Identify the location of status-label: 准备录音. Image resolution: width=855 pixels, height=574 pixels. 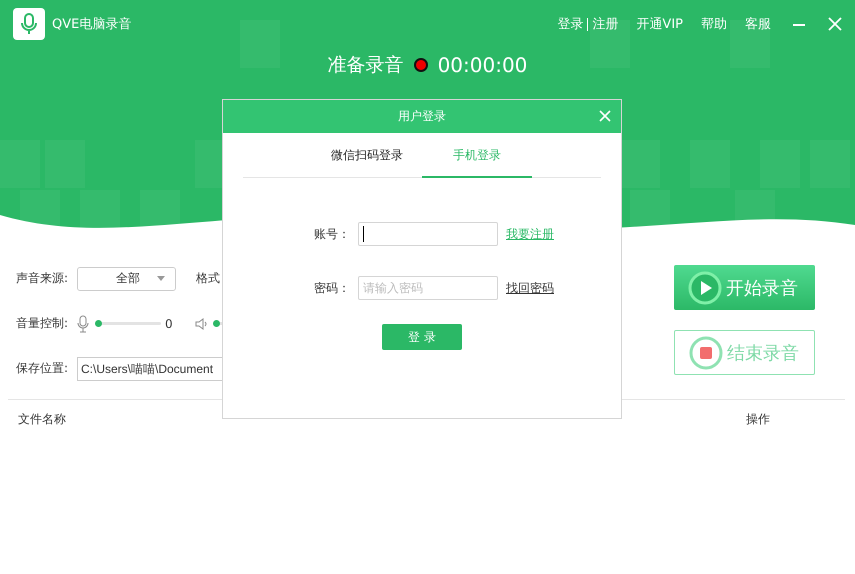
(366, 65).